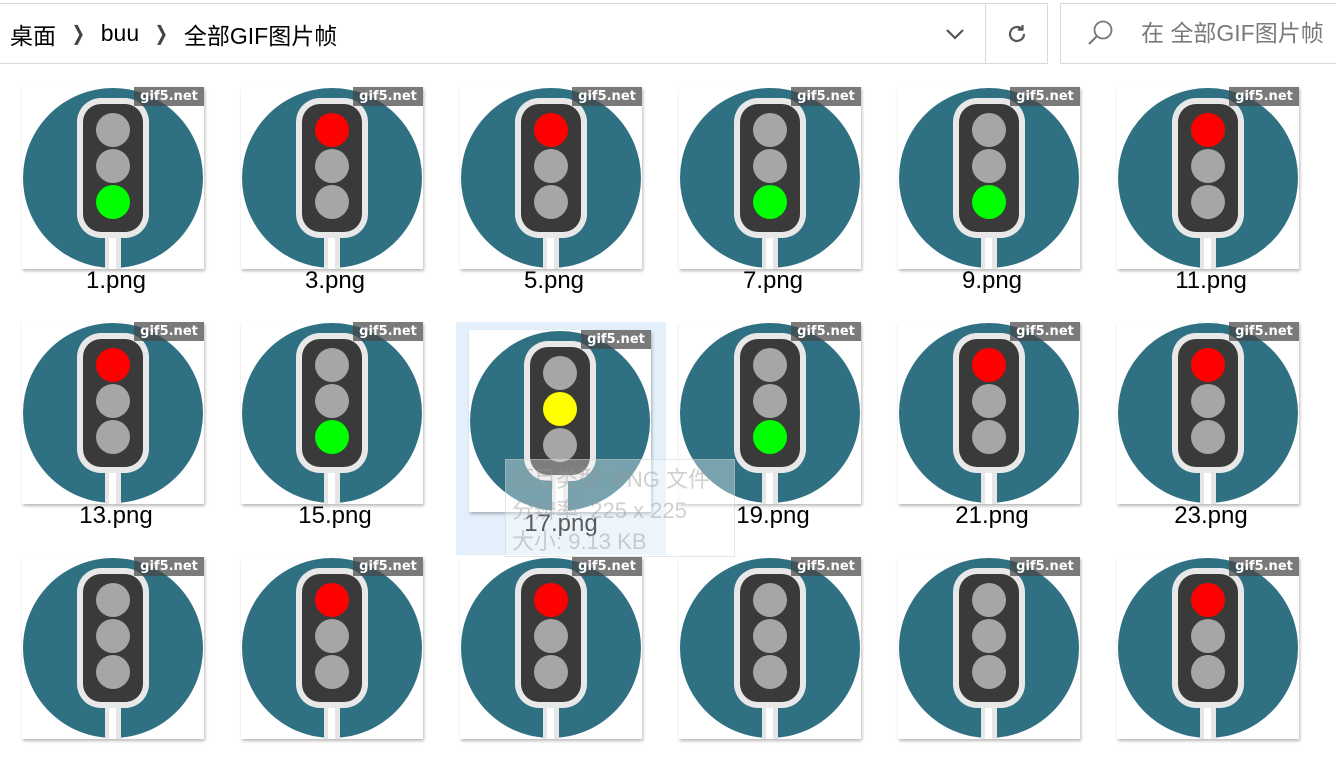  I want to click on file-item: gif5.net 5.png, so click(554, 195).